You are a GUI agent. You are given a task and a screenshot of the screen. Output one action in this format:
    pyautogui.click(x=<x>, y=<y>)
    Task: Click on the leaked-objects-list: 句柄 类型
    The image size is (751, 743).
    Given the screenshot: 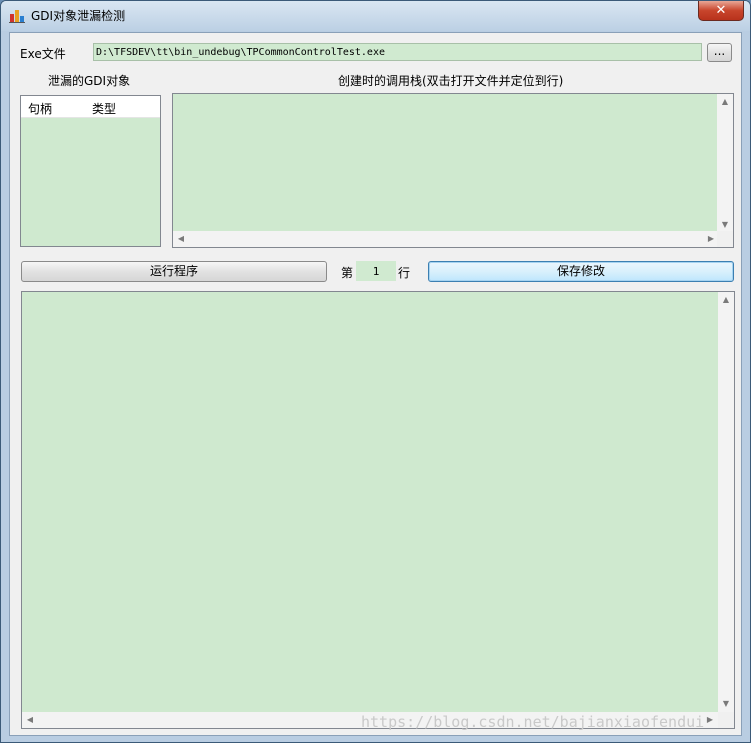 What is the action you would take?
    pyautogui.click(x=90, y=171)
    